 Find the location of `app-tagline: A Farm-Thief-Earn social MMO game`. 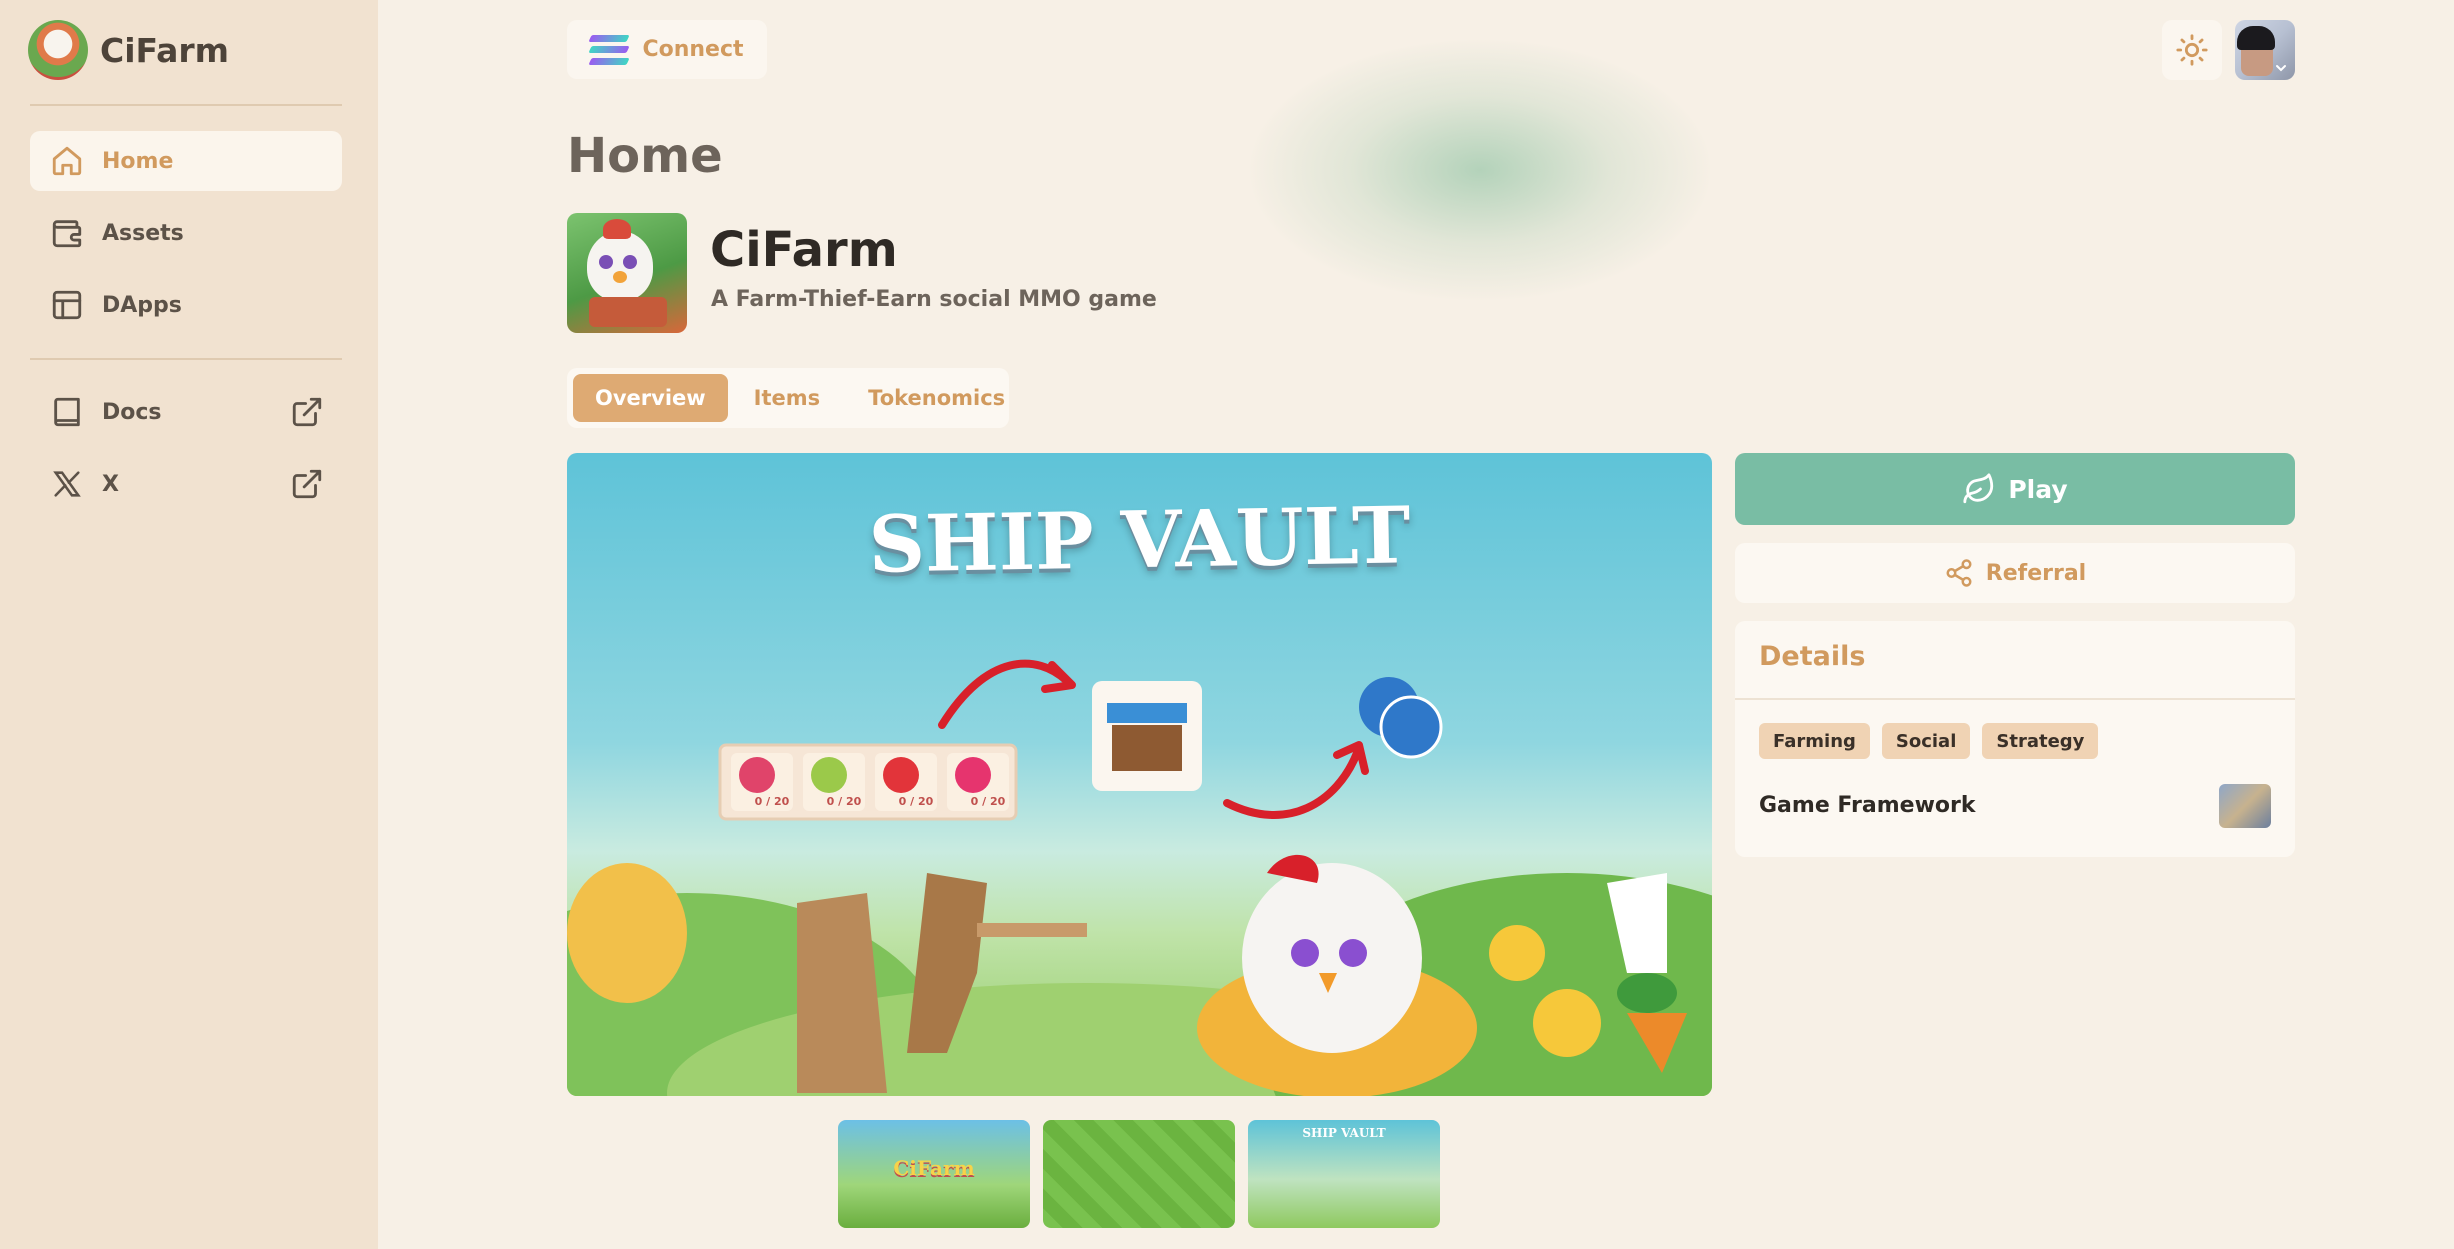

app-tagline: A Farm-Thief-Earn social MMO game is located at coordinates (934, 299).